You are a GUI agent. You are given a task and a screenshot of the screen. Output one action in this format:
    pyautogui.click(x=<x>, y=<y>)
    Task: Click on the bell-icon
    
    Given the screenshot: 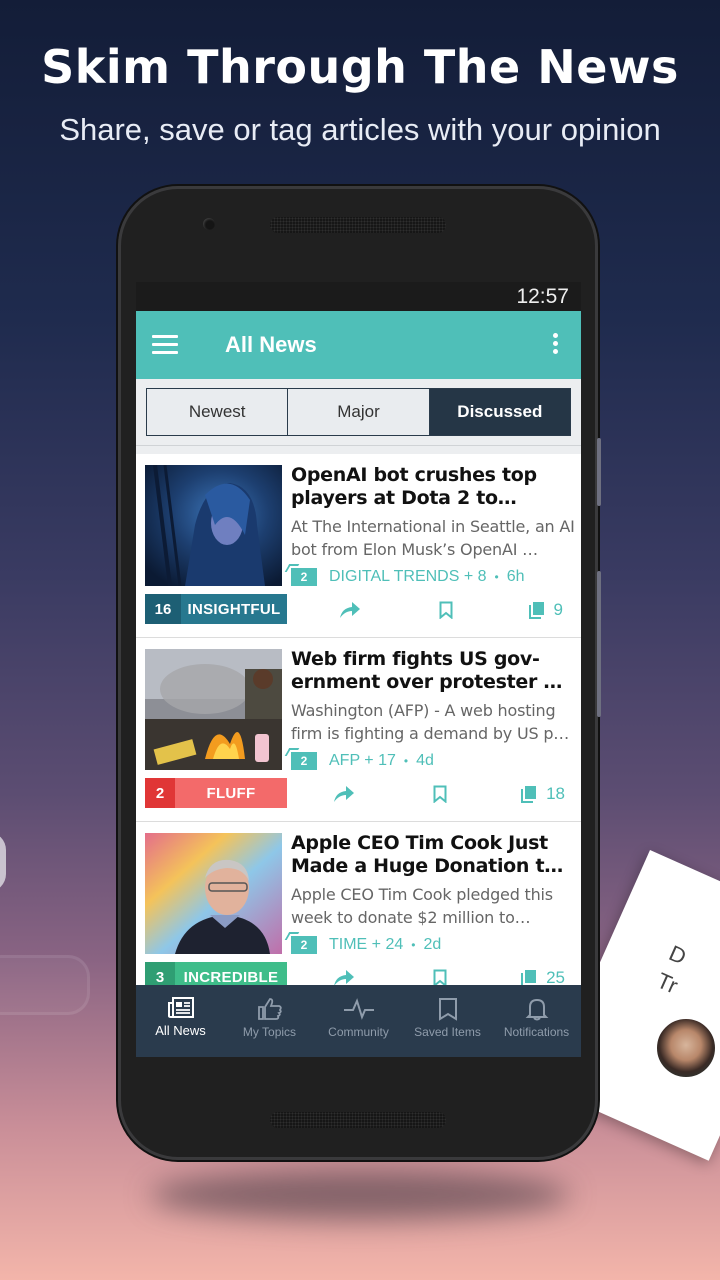 What is the action you would take?
    pyautogui.click(x=536, y=1009)
    